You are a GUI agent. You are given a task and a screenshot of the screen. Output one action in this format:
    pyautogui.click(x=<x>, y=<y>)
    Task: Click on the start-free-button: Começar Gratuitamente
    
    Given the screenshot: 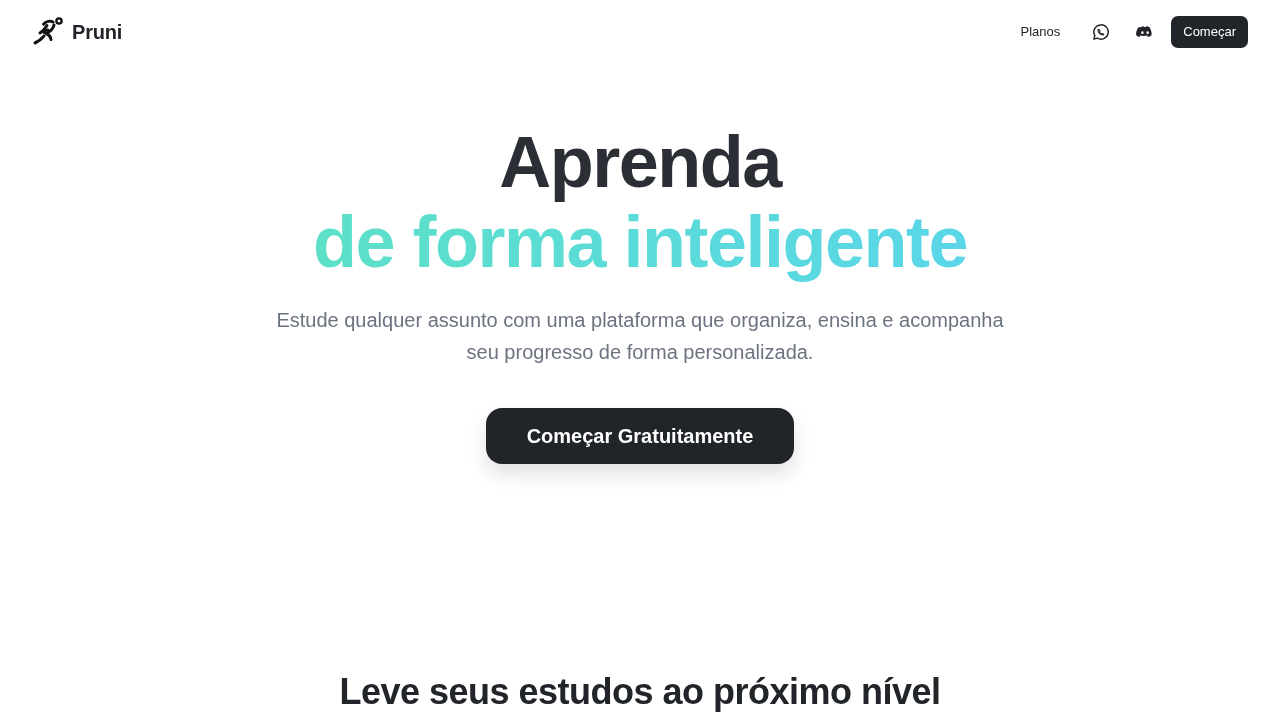 What is the action you would take?
    pyautogui.click(x=640, y=436)
    